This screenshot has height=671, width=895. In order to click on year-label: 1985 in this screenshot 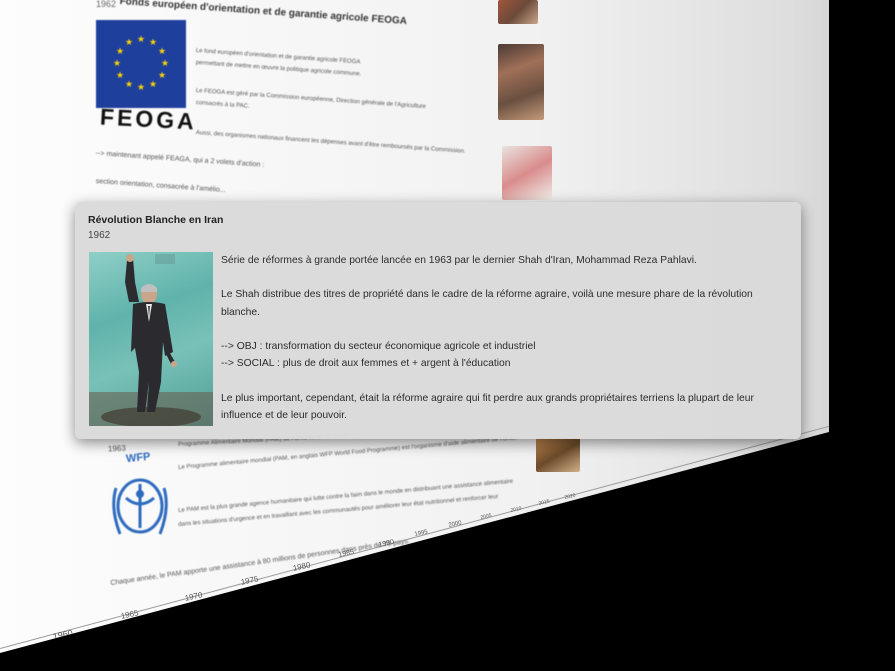, I will do `click(346, 553)`.